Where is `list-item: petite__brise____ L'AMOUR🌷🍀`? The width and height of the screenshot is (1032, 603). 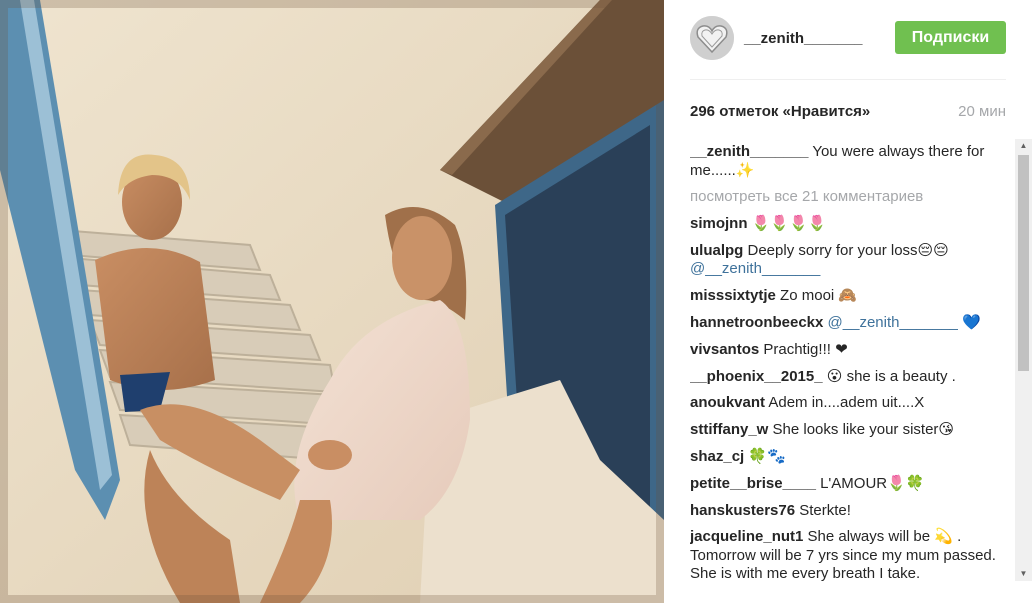 list-item: petite__brise____ L'AMOUR🌷🍀 is located at coordinates (848, 484).